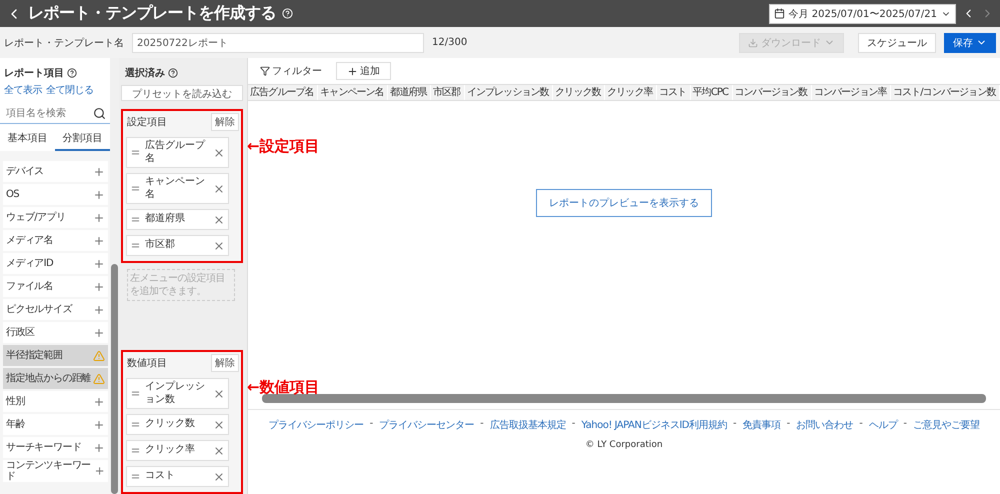 This screenshot has height=494, width=1000. I want to click on show-preview-button: レポートのプレビューを表示する, so click(624, 203).